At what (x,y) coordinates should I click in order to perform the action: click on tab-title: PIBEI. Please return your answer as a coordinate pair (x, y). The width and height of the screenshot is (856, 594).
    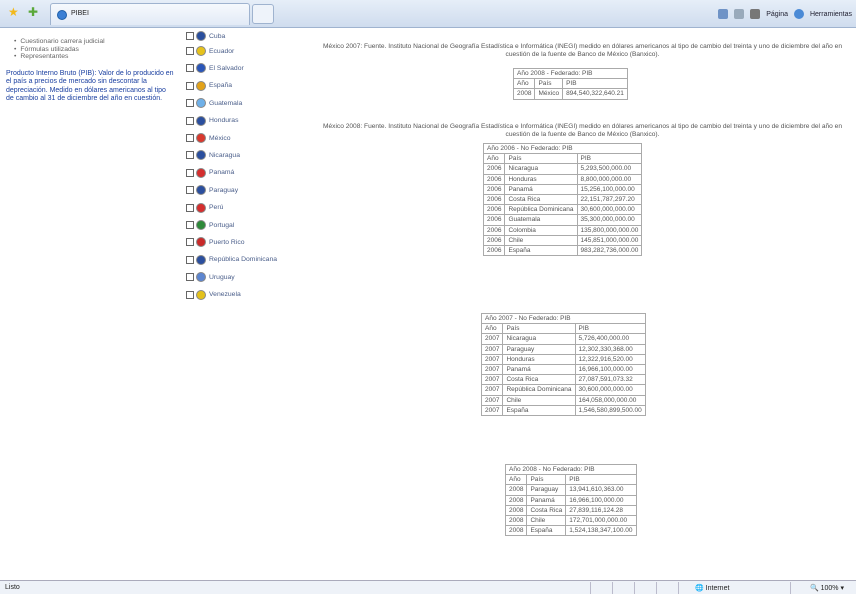
    Looking at the image, I should click on (80, 13).